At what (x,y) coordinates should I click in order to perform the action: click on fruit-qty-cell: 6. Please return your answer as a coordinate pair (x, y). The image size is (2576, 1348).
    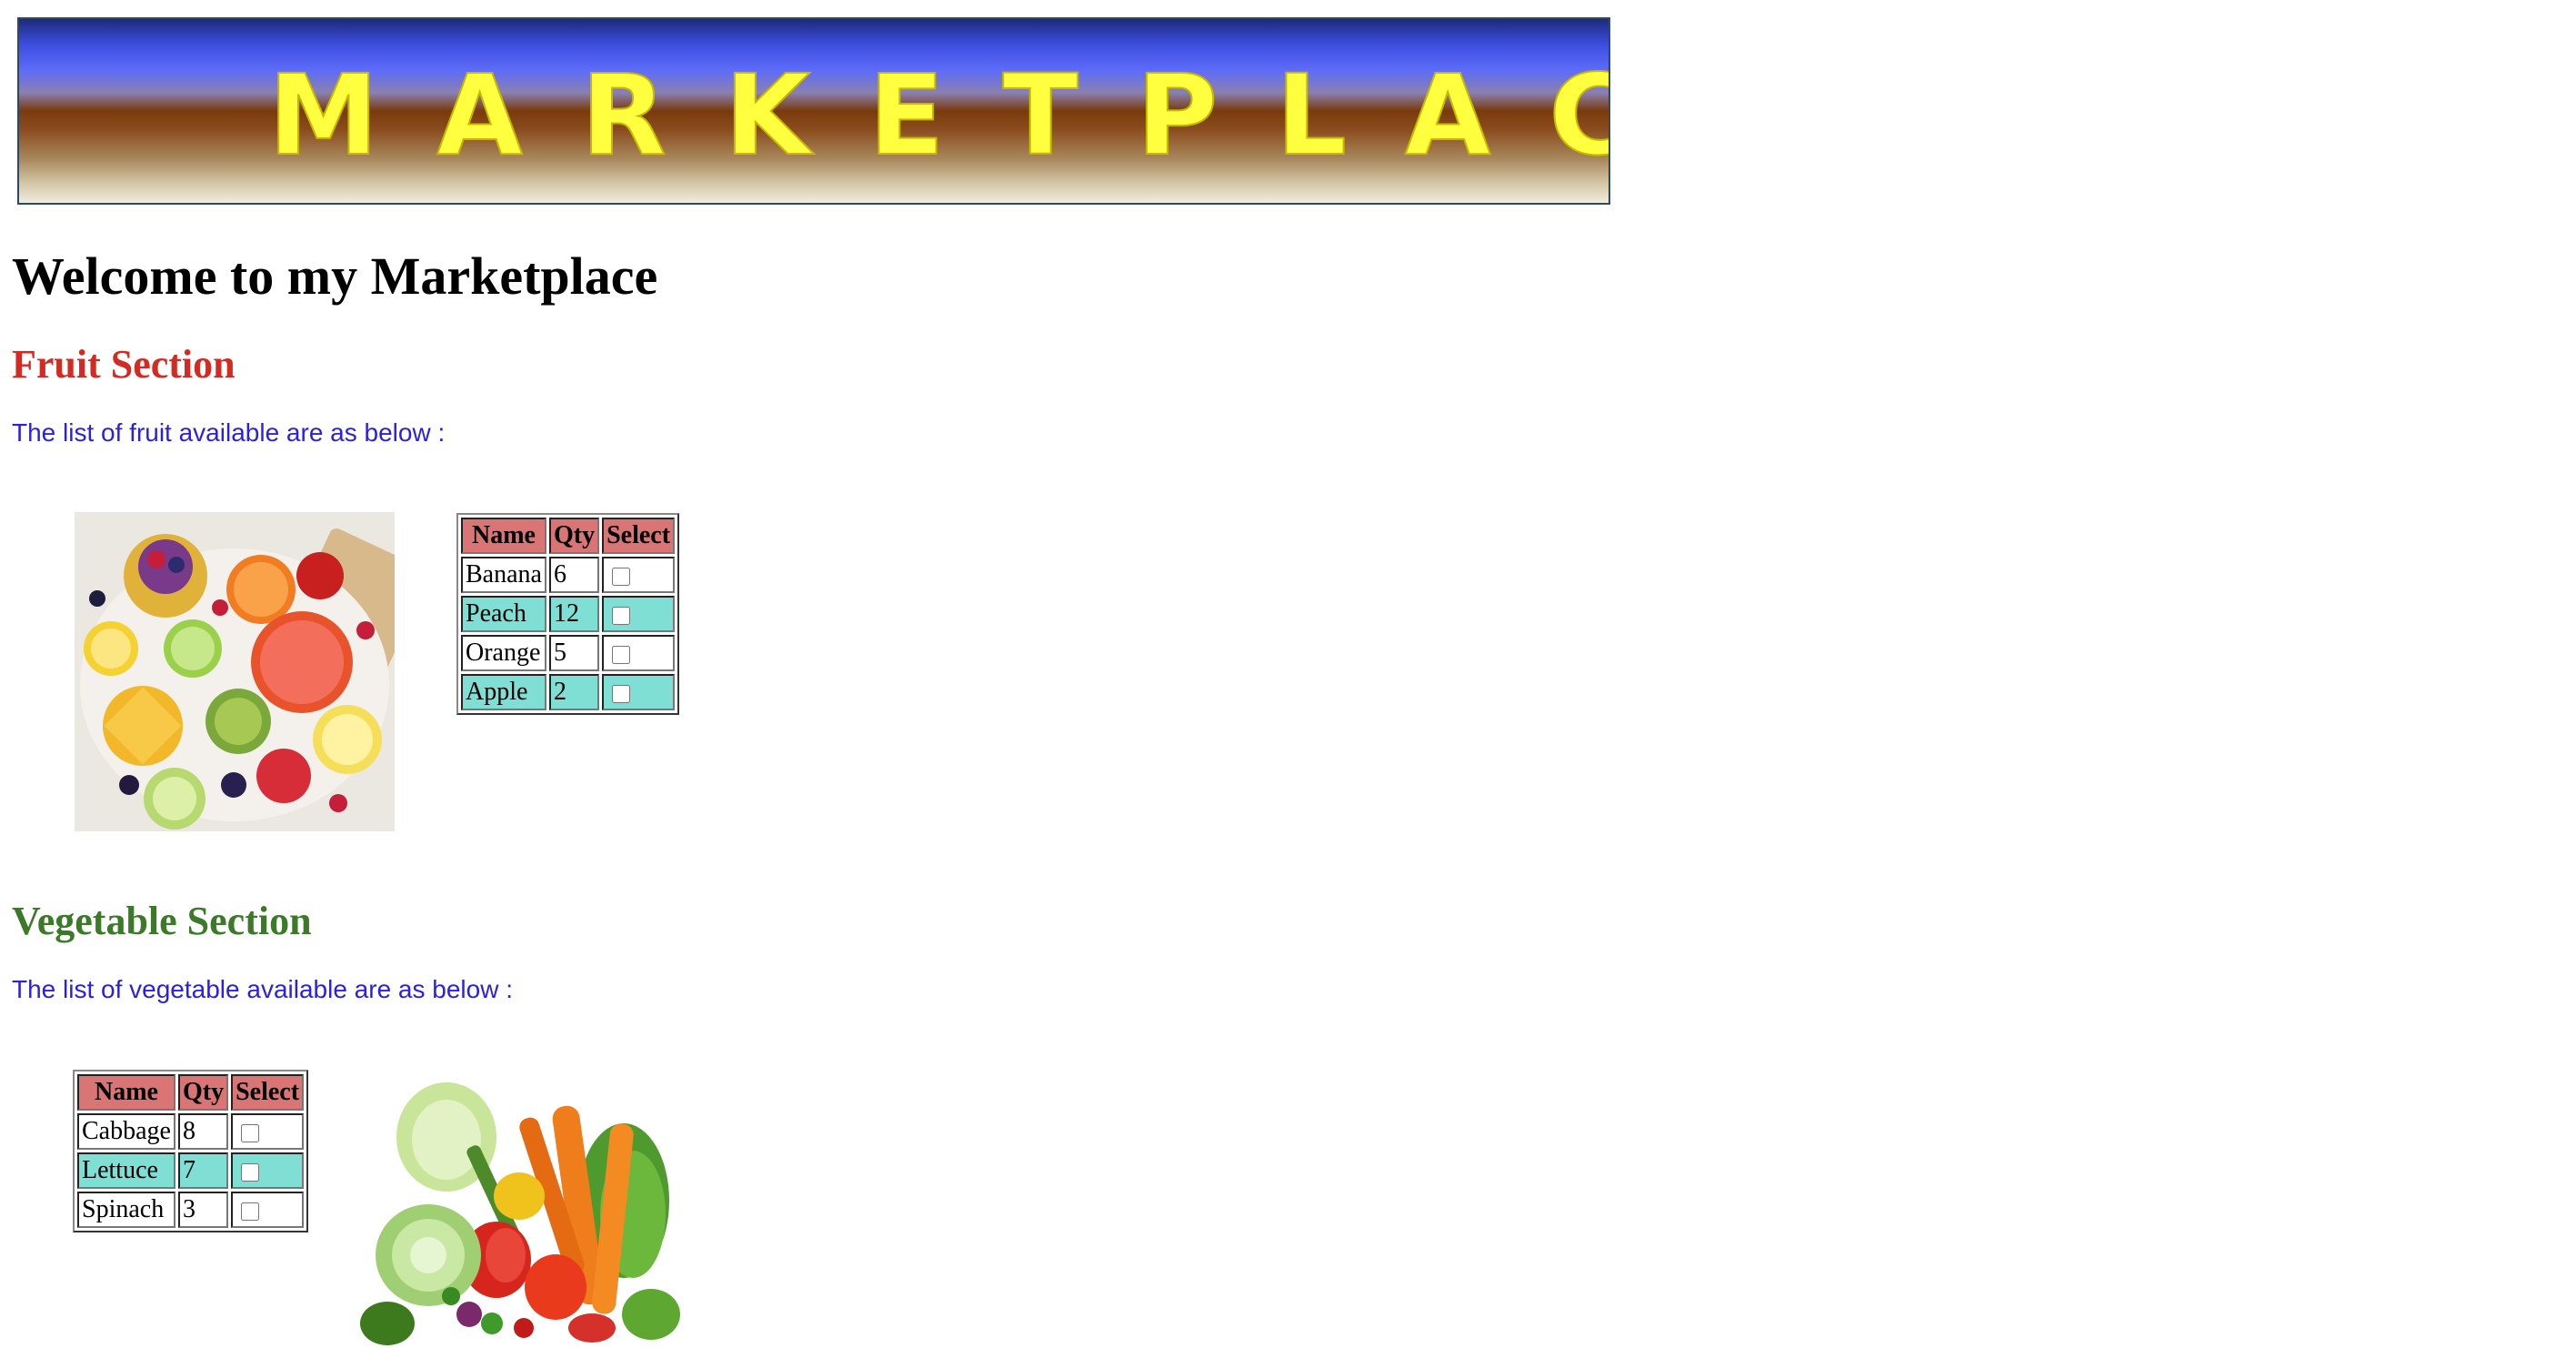
    Looking at the image, I should click on (574, 575).